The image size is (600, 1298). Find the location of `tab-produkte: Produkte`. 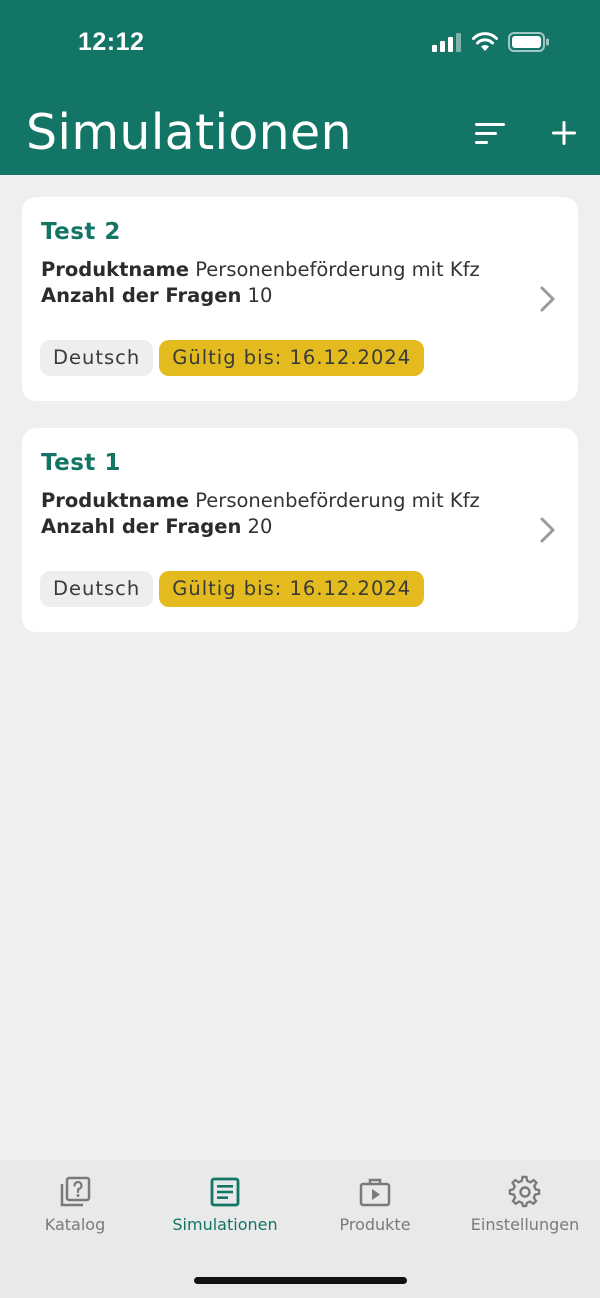

tab-produkte: Produkte is located at coordinates (375, 1204).